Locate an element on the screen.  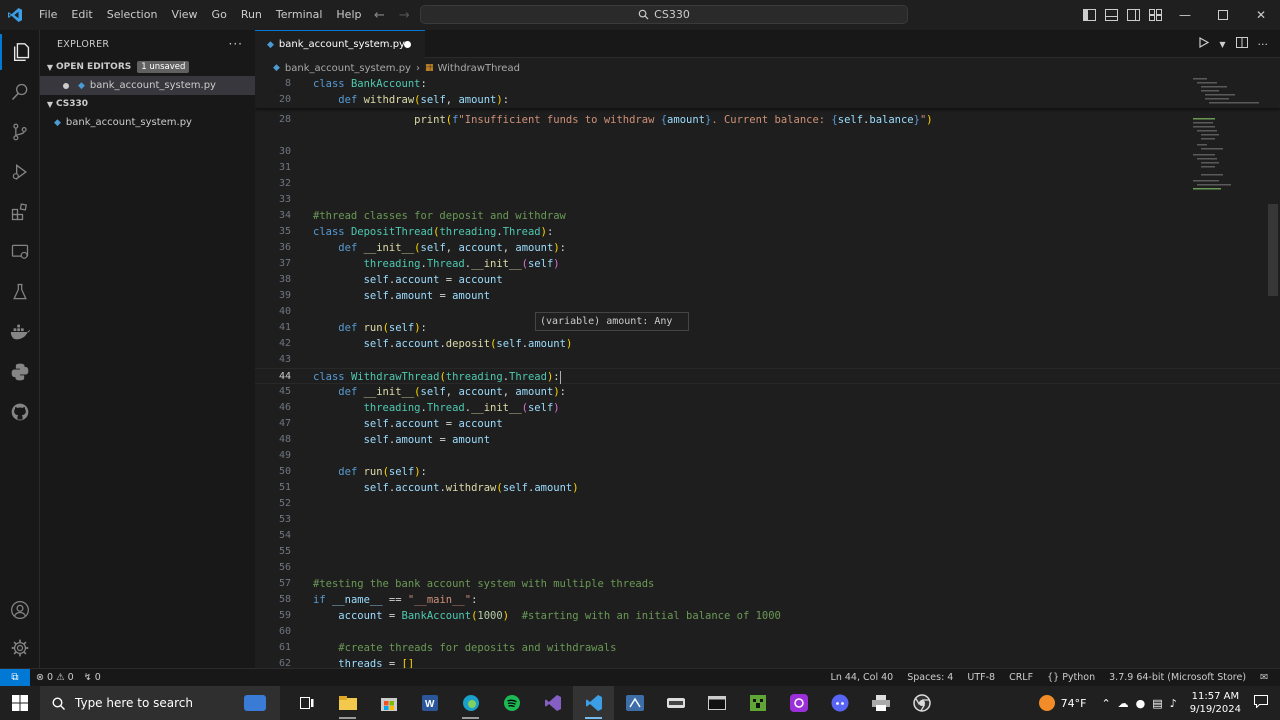
taskbar-search-box: Type here to search is located at coordinates (160, 703).